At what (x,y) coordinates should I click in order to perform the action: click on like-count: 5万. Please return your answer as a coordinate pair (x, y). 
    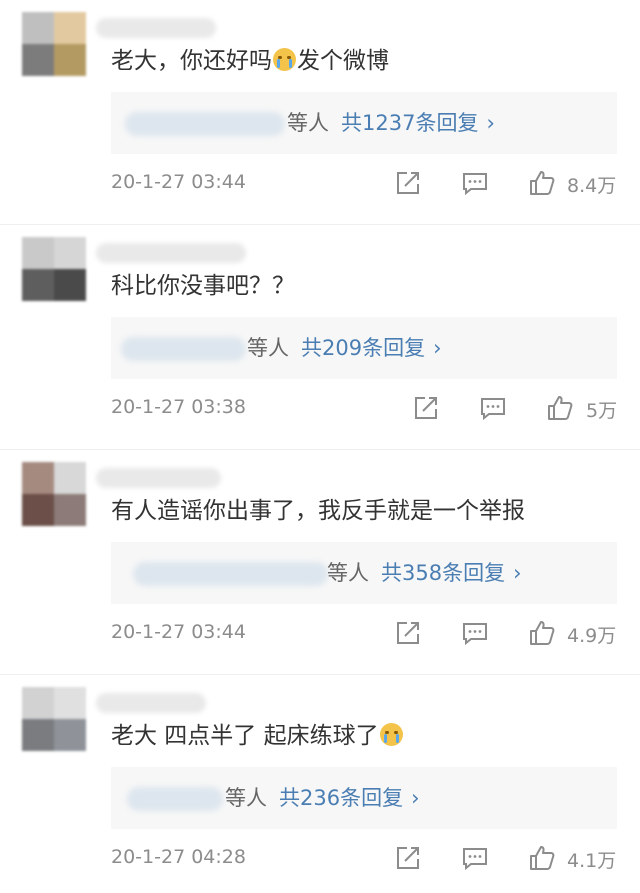
    Looking at the image, I should click on (602, 411).